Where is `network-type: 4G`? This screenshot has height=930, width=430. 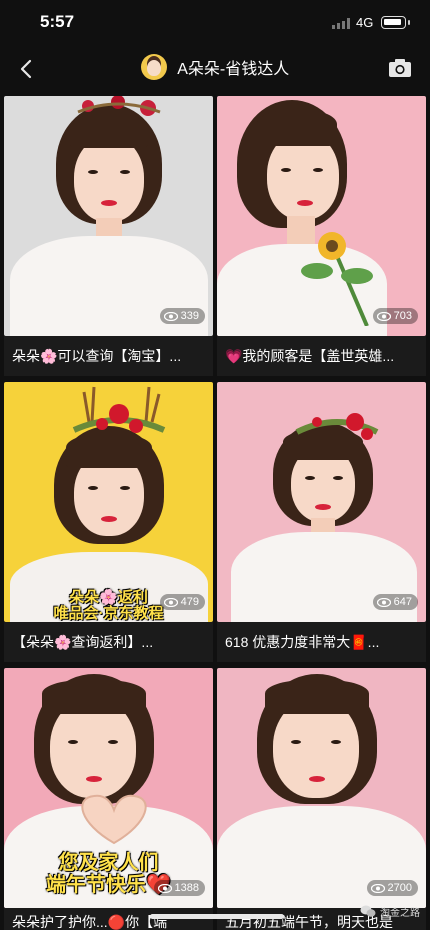 network-type: 4G is located at coordinates (365, 22).